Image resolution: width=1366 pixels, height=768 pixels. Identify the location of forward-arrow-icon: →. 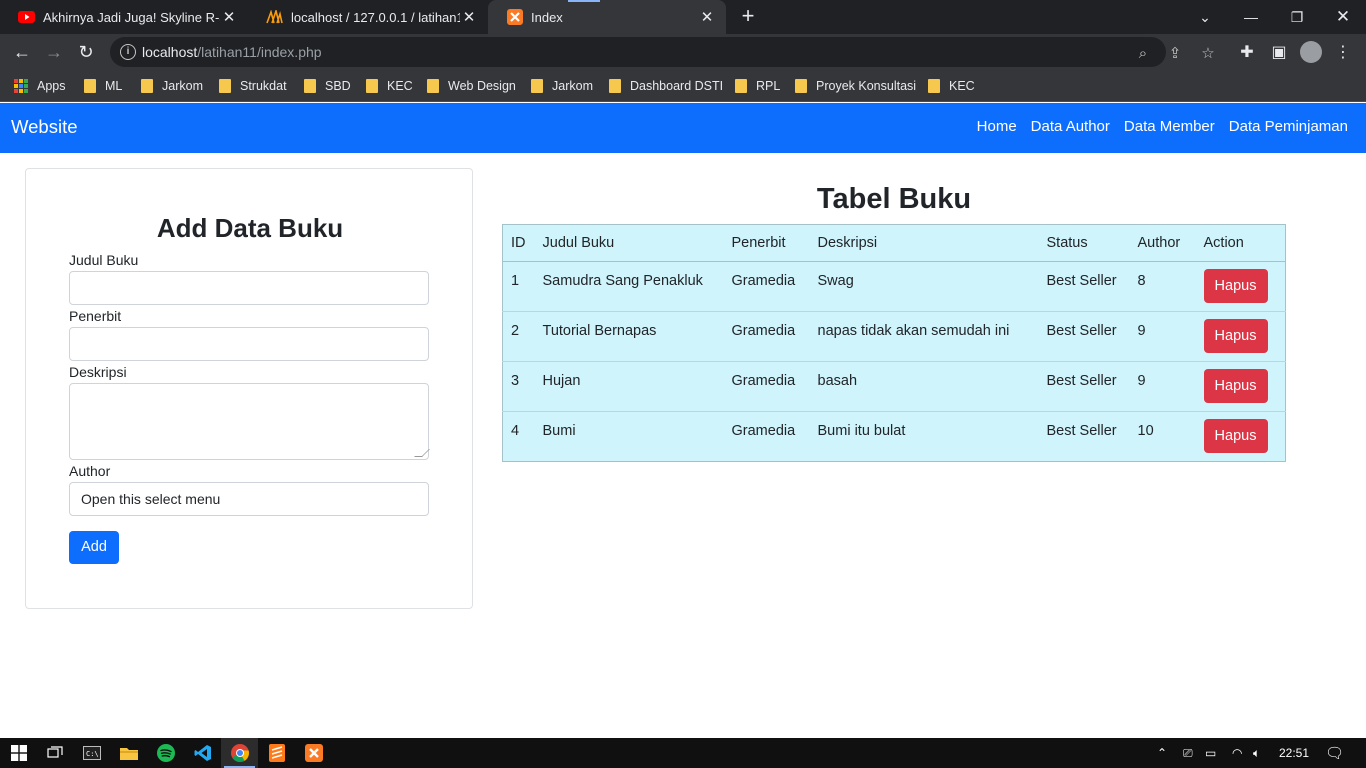
(54, 52).